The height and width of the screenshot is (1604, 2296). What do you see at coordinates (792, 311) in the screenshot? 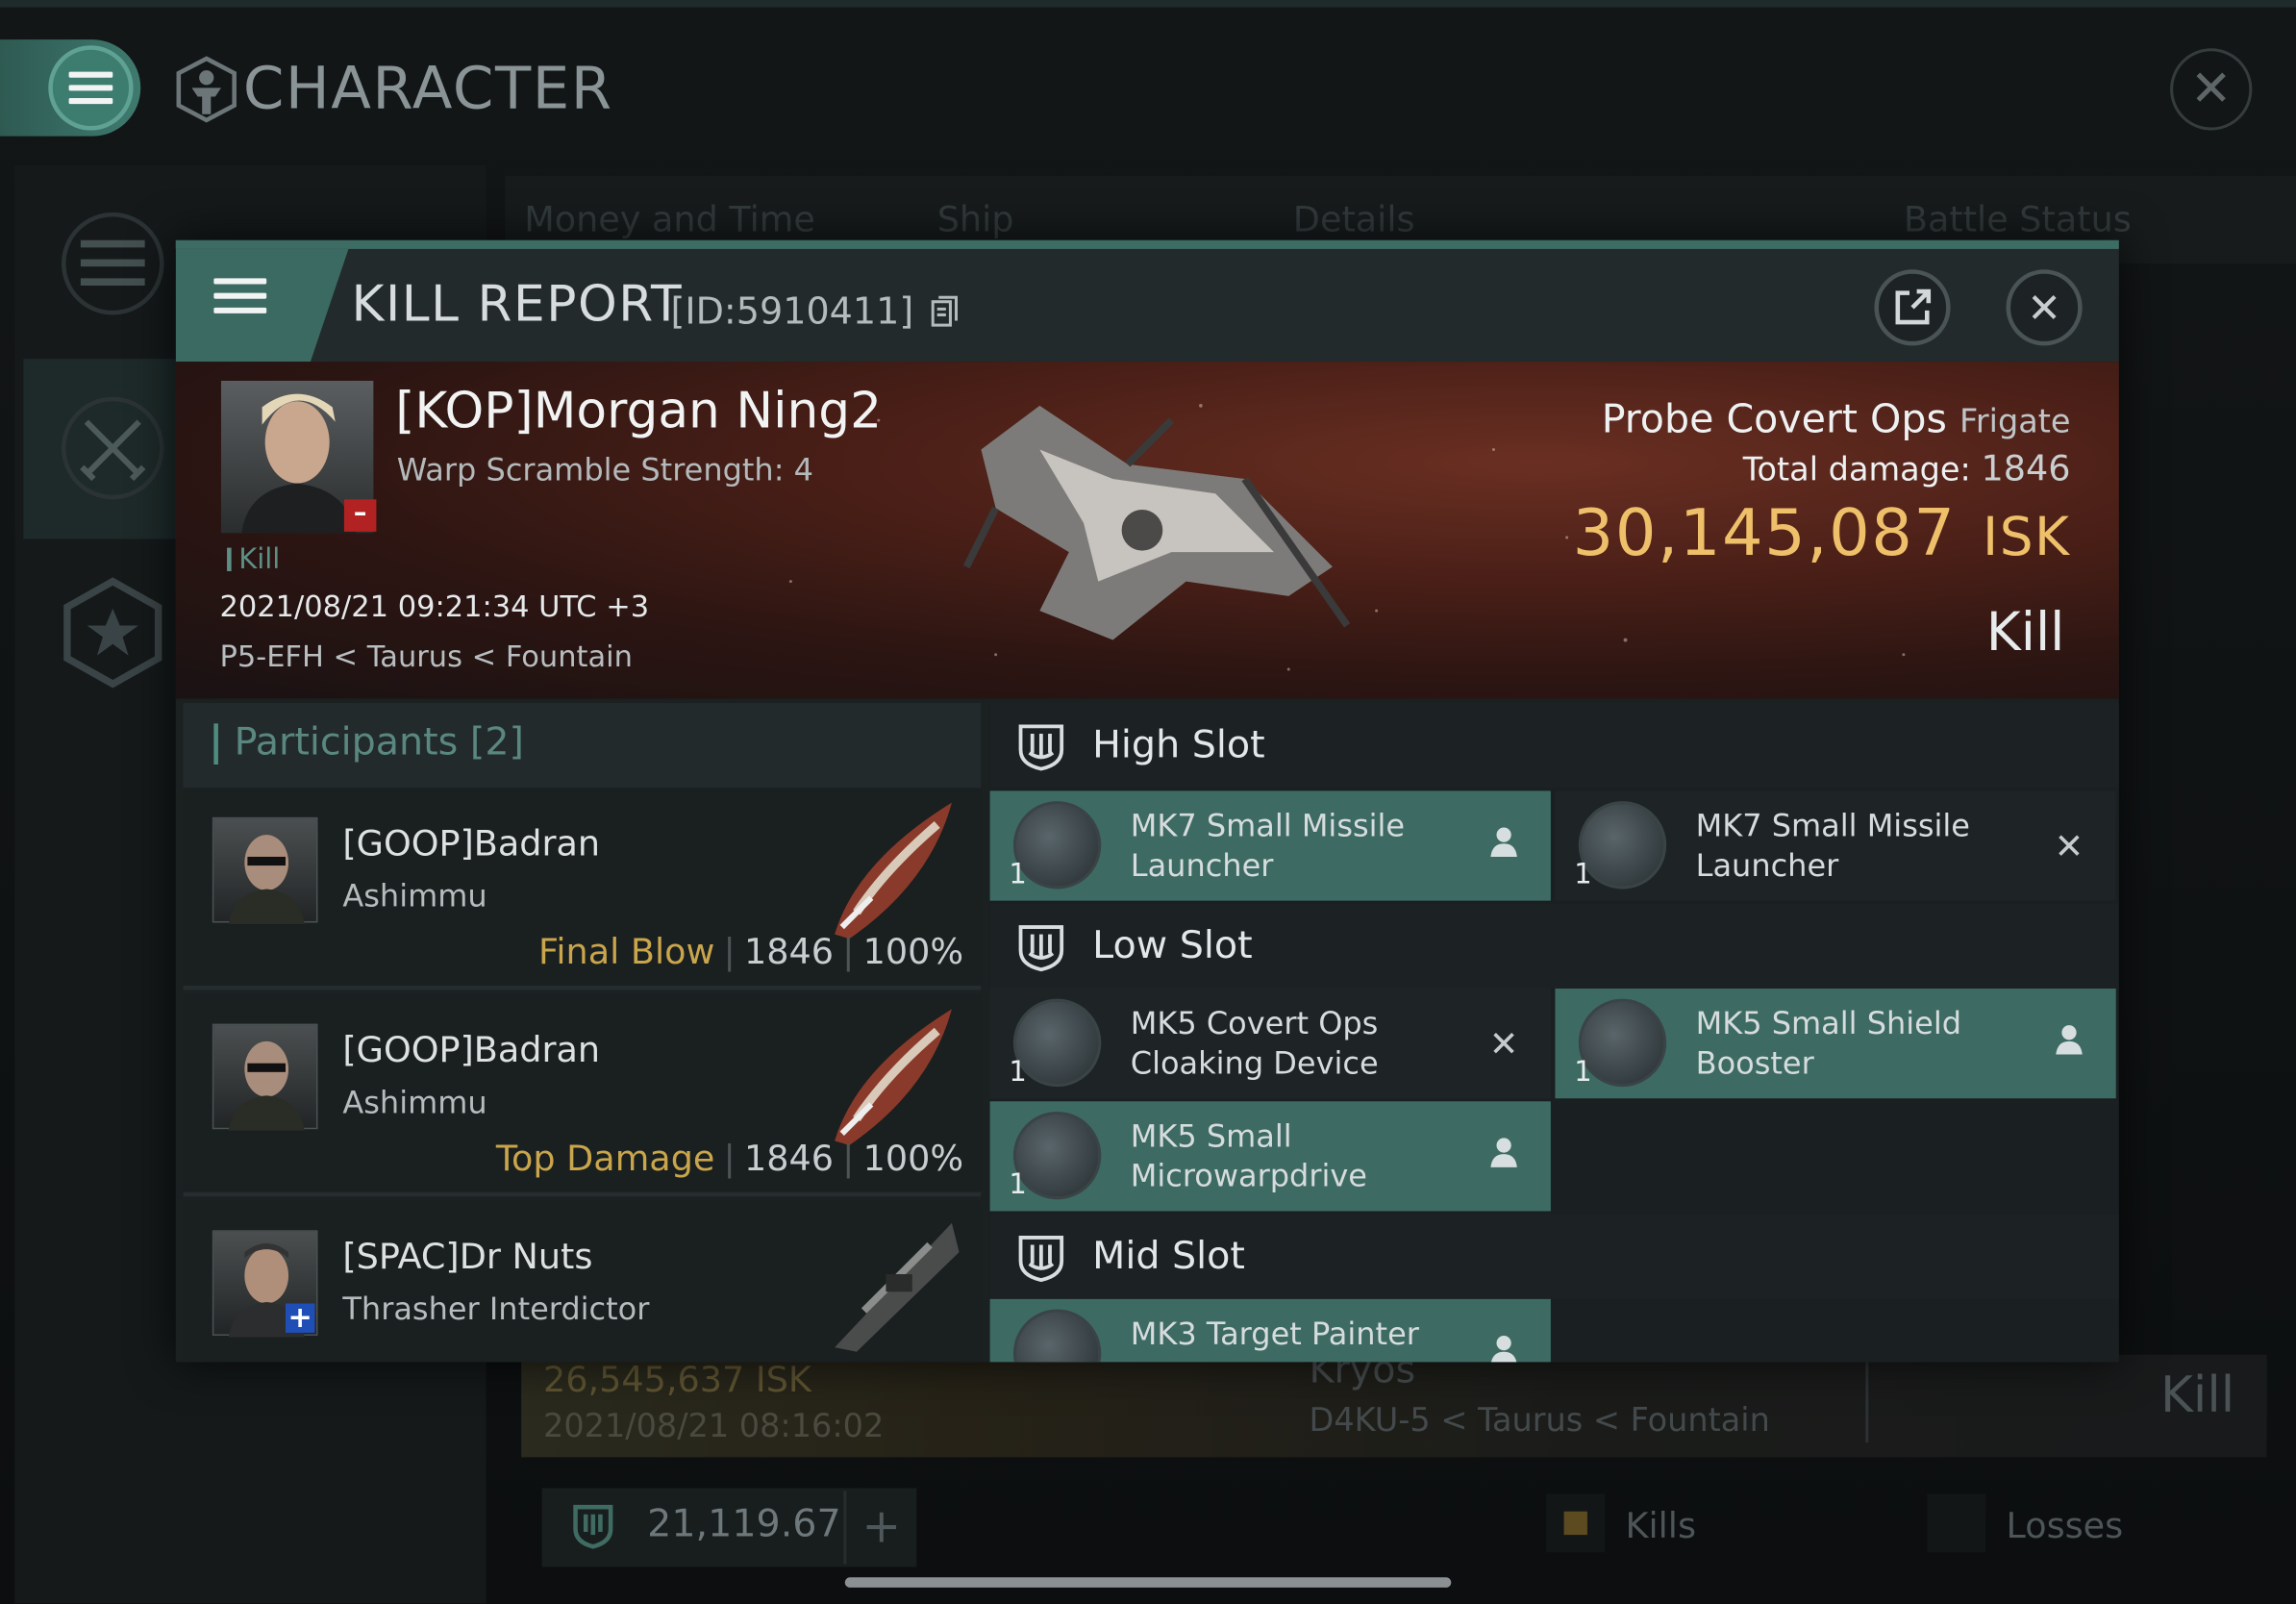
I see `kill-id-text: [ID:5910411]` at bounding box center [792, 311].